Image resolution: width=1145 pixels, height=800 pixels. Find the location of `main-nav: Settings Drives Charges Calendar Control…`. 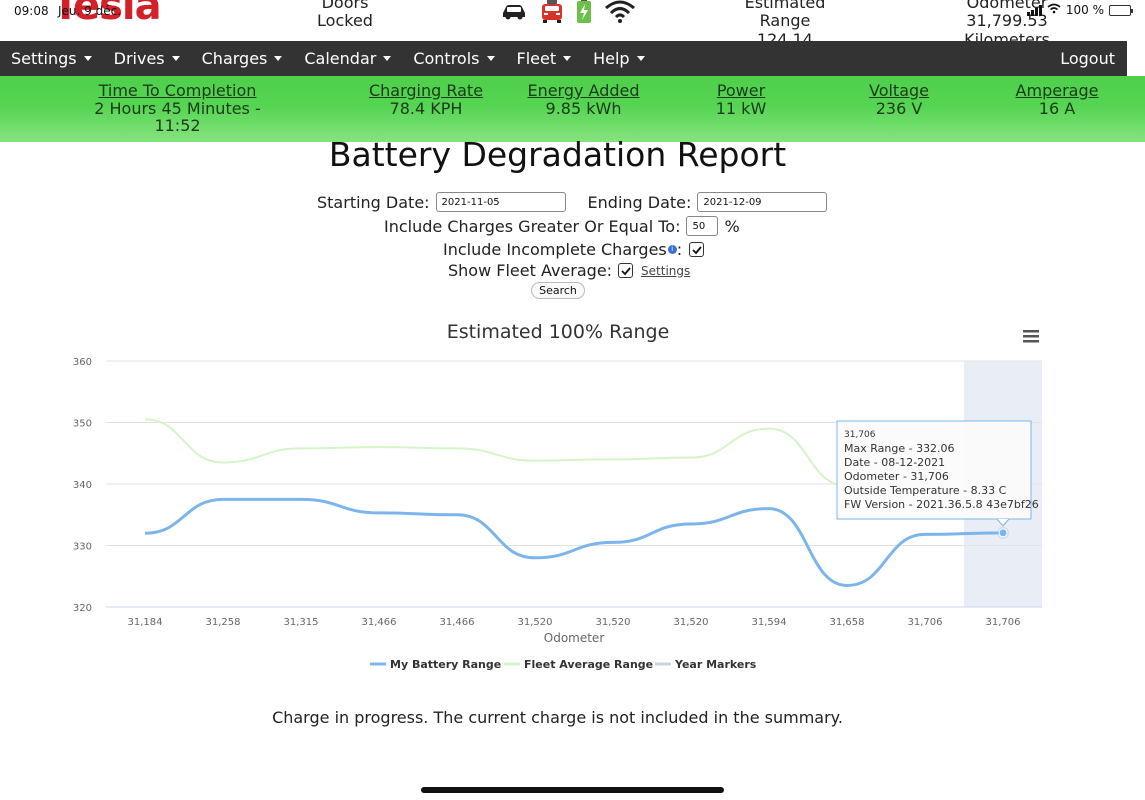

main-nav: Settings Drives Charges Calendar Control… is located at coordinates (563, 58).